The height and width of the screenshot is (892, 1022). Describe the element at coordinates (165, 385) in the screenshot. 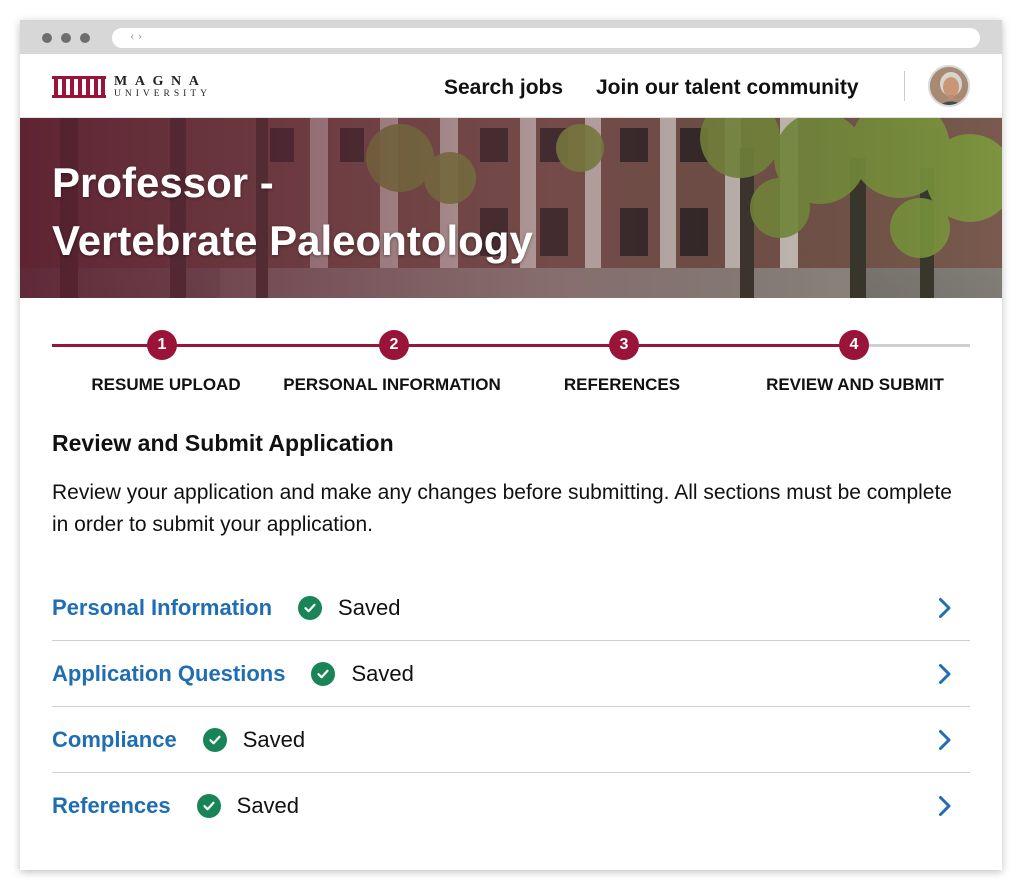

I see `step-1-label: RESUME UPLOAD` at that location.